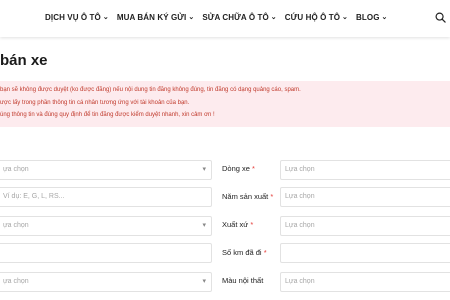 Image resolution: width=450 pixels, height=300 pixels. I want to click on nav-item-blog: BLOG ⌄, so click(371, 17).